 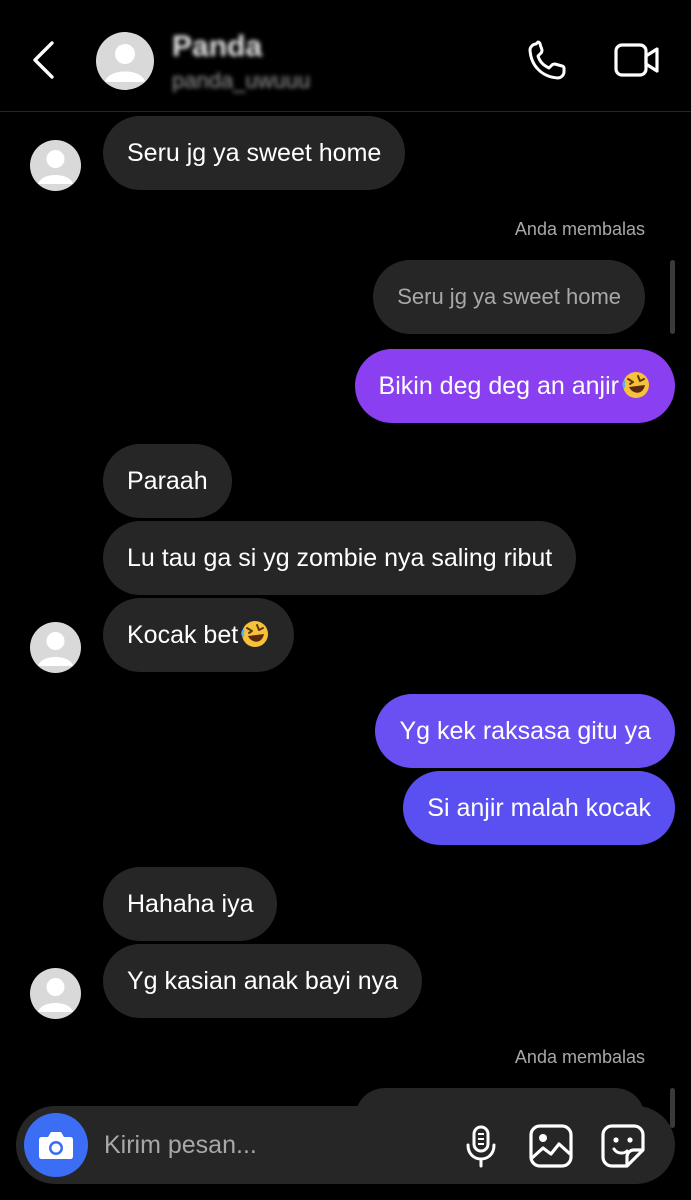 I want to click on message-bubble-incoming: Seru jg ya sweet home, so click(x=254, y=153).